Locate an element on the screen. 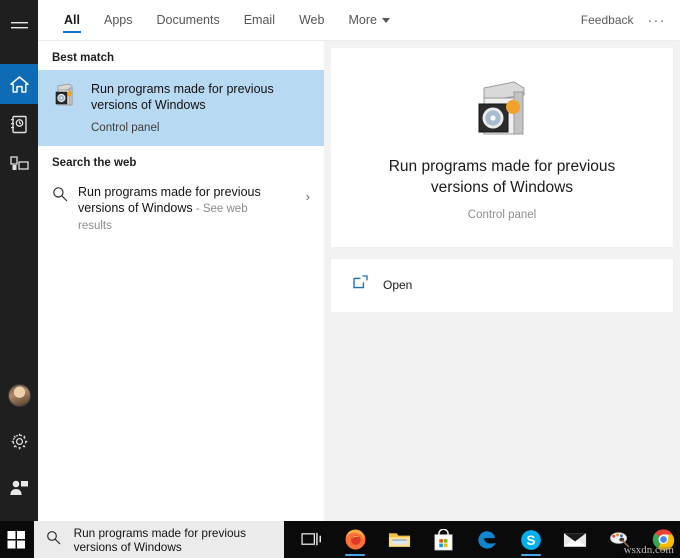 The height and width of the screenshot is (558, 680). open-external-icon is located at coordinates (360, 282).